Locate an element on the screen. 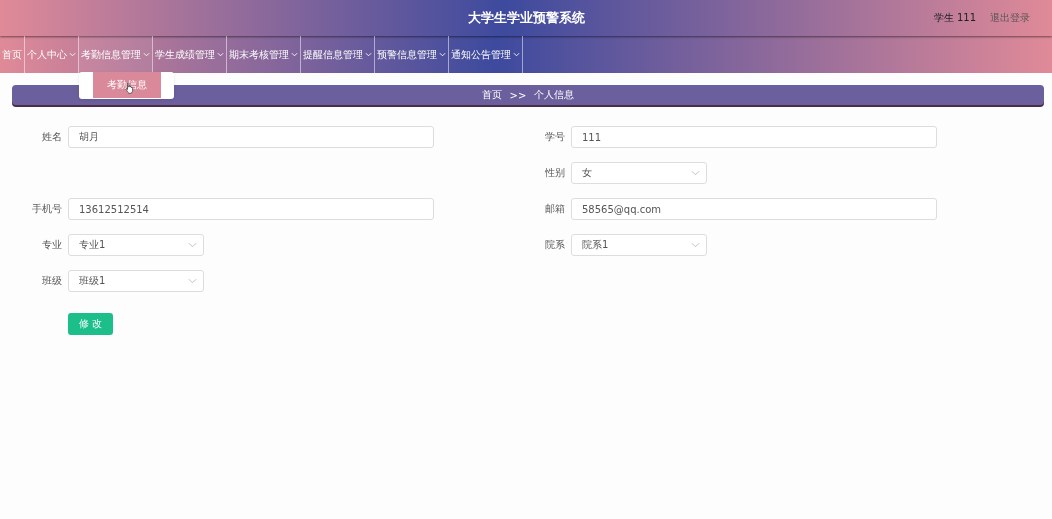  field-label: 邮箱 is located at coordinates (555, 209).